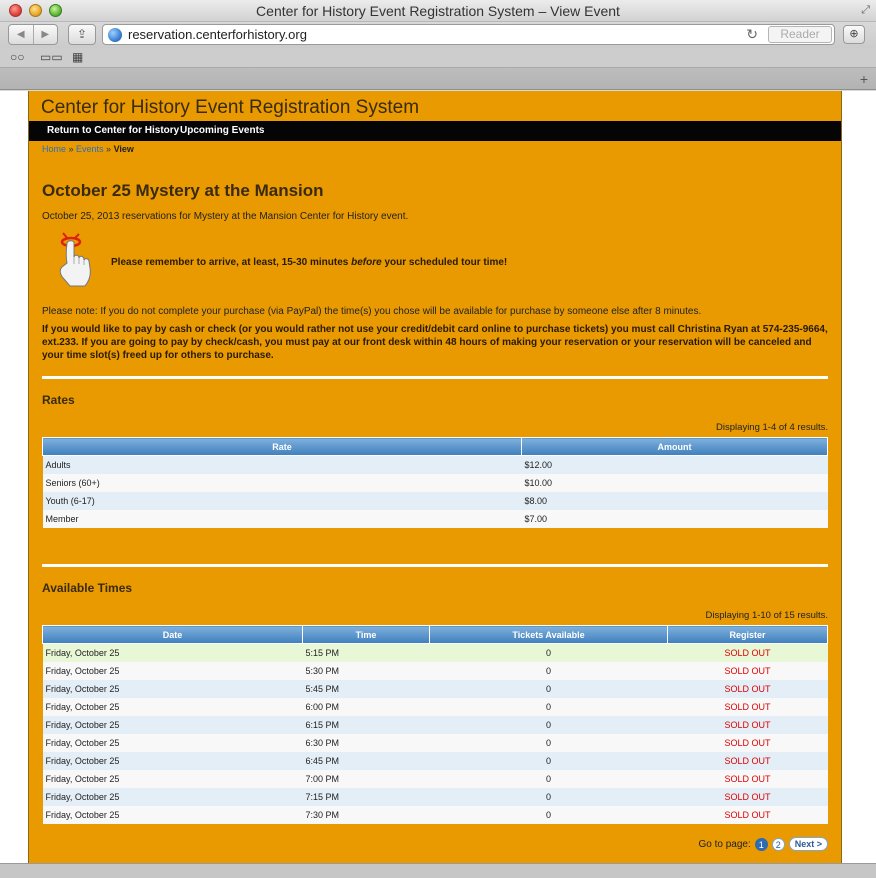 Image resolution: width=876 pixels, height=878 pixels. I want to click on table-row: Friday, October 25 7:00 PM 0 SOLD OUT, so click(435, 778).